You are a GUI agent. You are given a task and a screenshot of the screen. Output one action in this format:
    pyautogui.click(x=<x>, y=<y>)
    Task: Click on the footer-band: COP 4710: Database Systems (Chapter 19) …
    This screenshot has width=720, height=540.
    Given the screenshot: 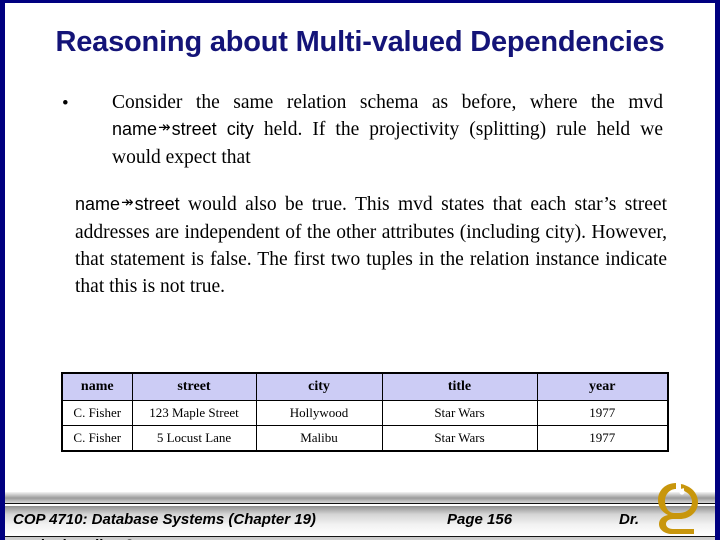 What is the action you would take?
    pyautogui.click(x=360, y=521)
    